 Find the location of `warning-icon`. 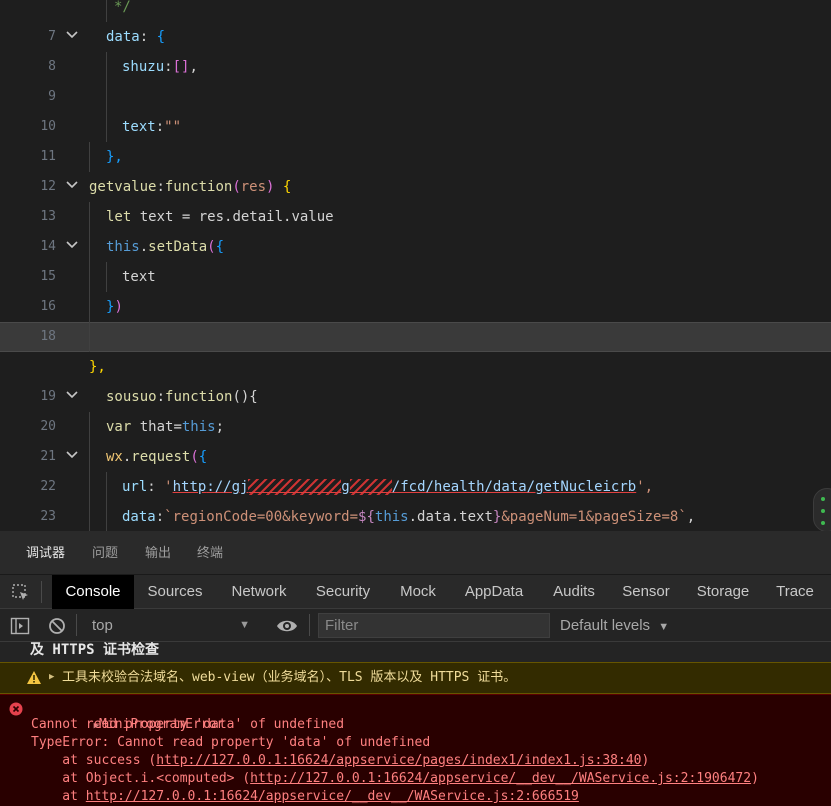

warning-icon is located at coordinates (34, 678).